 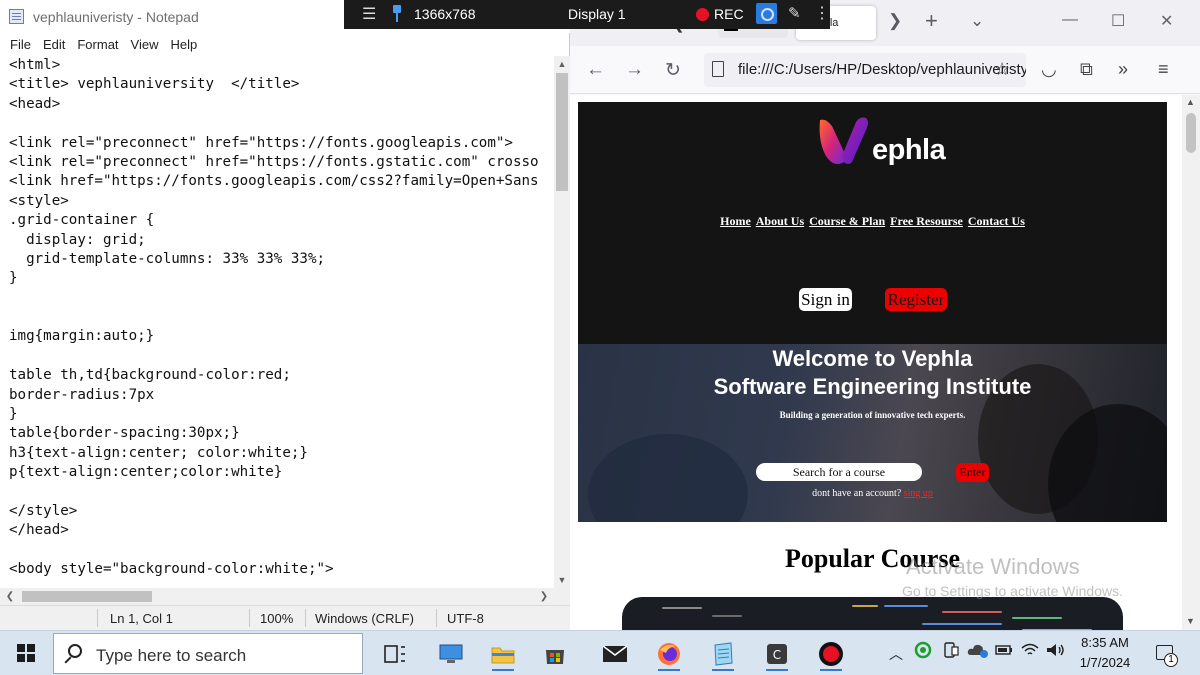 I want to click on bookmark-star-icon: ☆, so click(x=1002, y=69).